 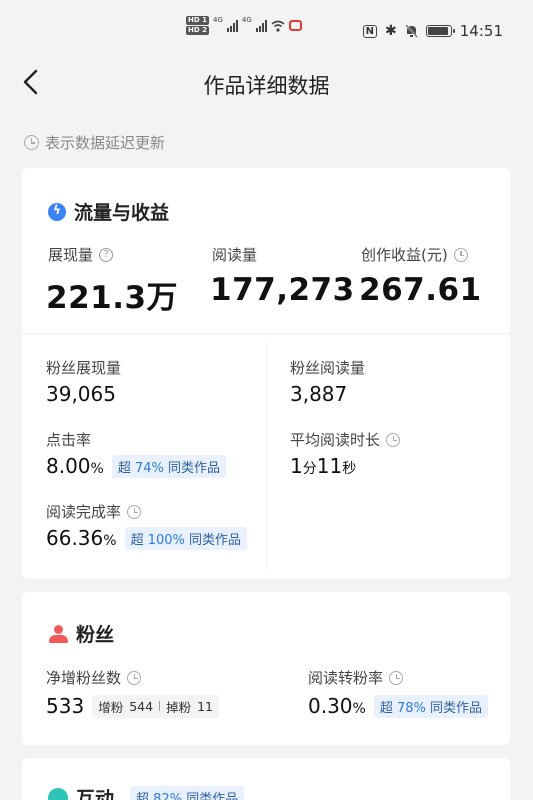 I want to click on network-label-1: 4G, so click(x=217, y=20).